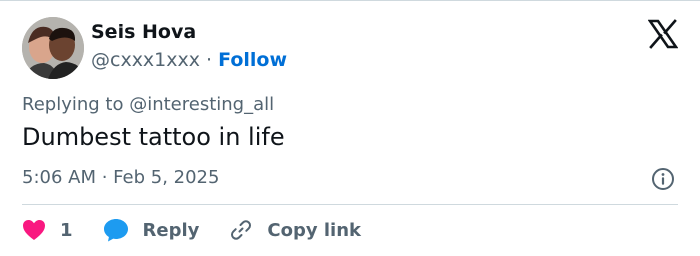 This screenshot has width=700, height=256. I want to click on reply-button: Reply, so click(151, 230).